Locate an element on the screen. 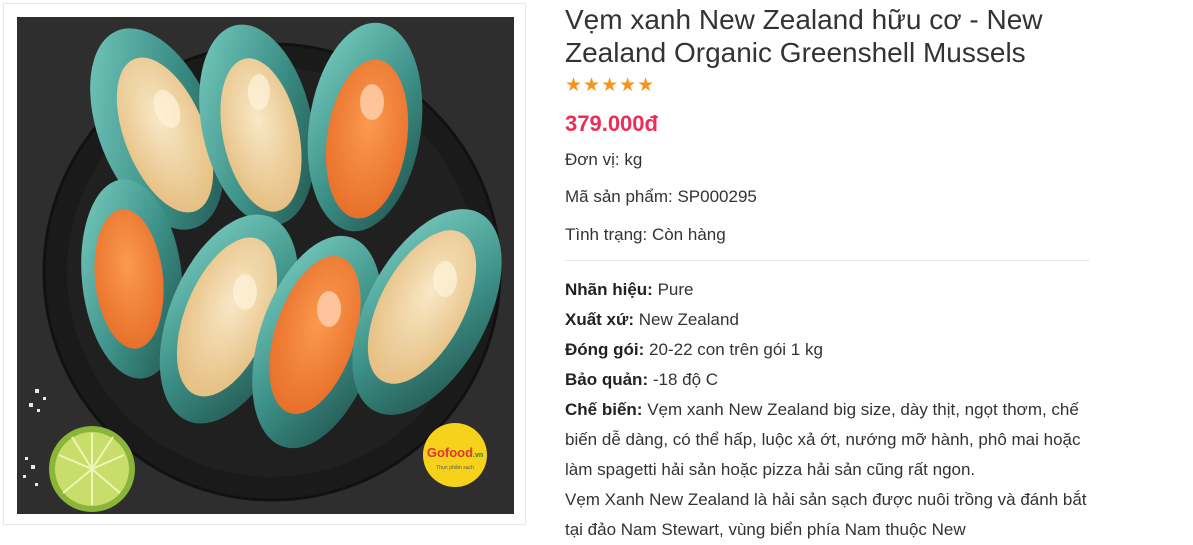 This screenshot has width=1193, height=545. process-label: Chế biến: is located at coordinates (604, 409).